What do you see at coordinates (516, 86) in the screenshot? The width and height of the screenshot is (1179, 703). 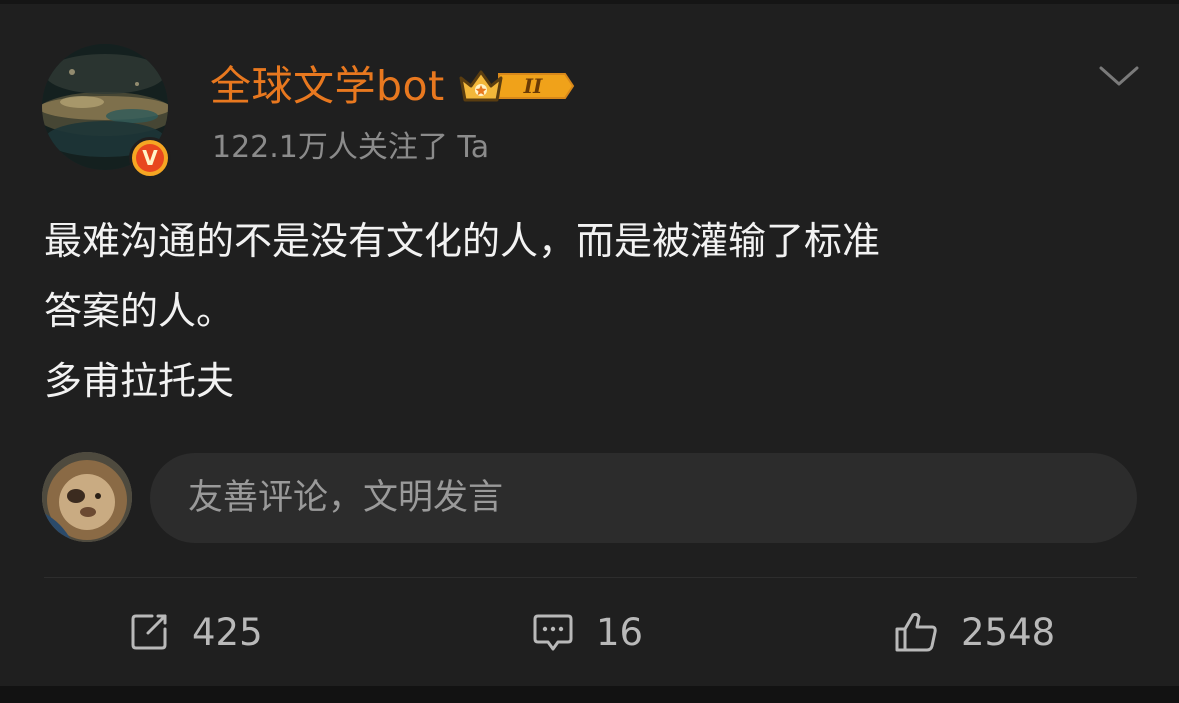 I see `crown-rank-icon: II` at bounding box center [516, 86].